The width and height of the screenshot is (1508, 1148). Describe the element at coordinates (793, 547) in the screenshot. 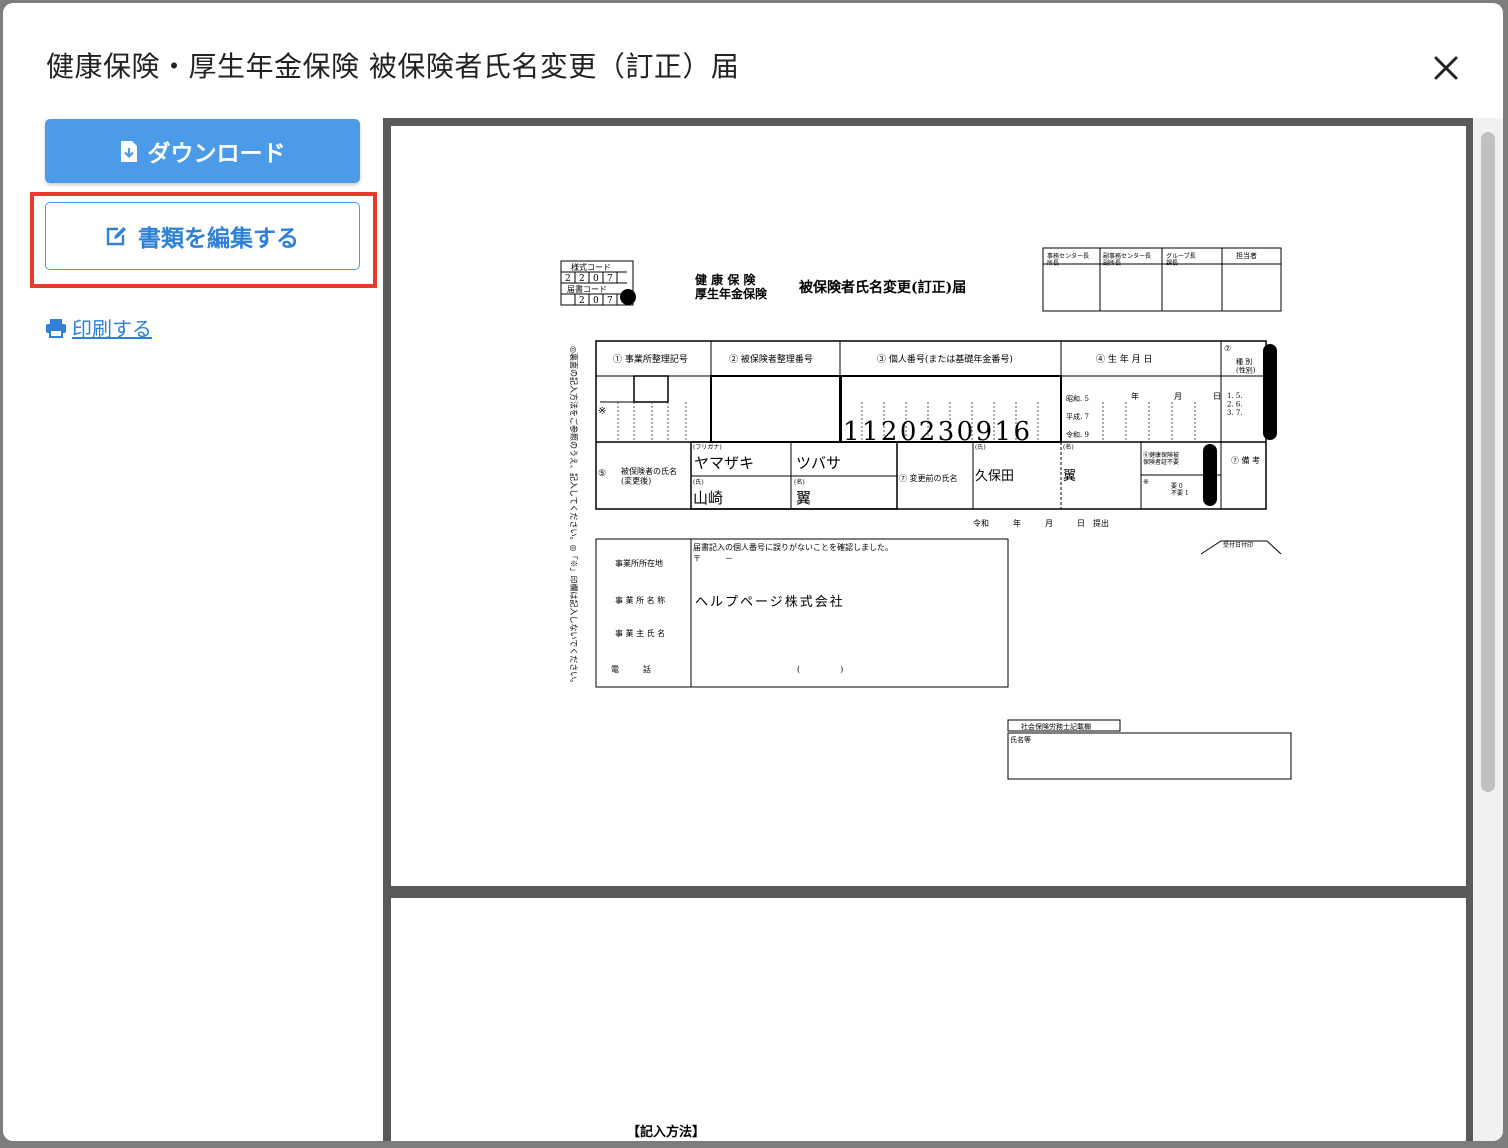

I see `confirm-text: 届書記入の個人番号に誤りがないことを確認しました。` at that location.